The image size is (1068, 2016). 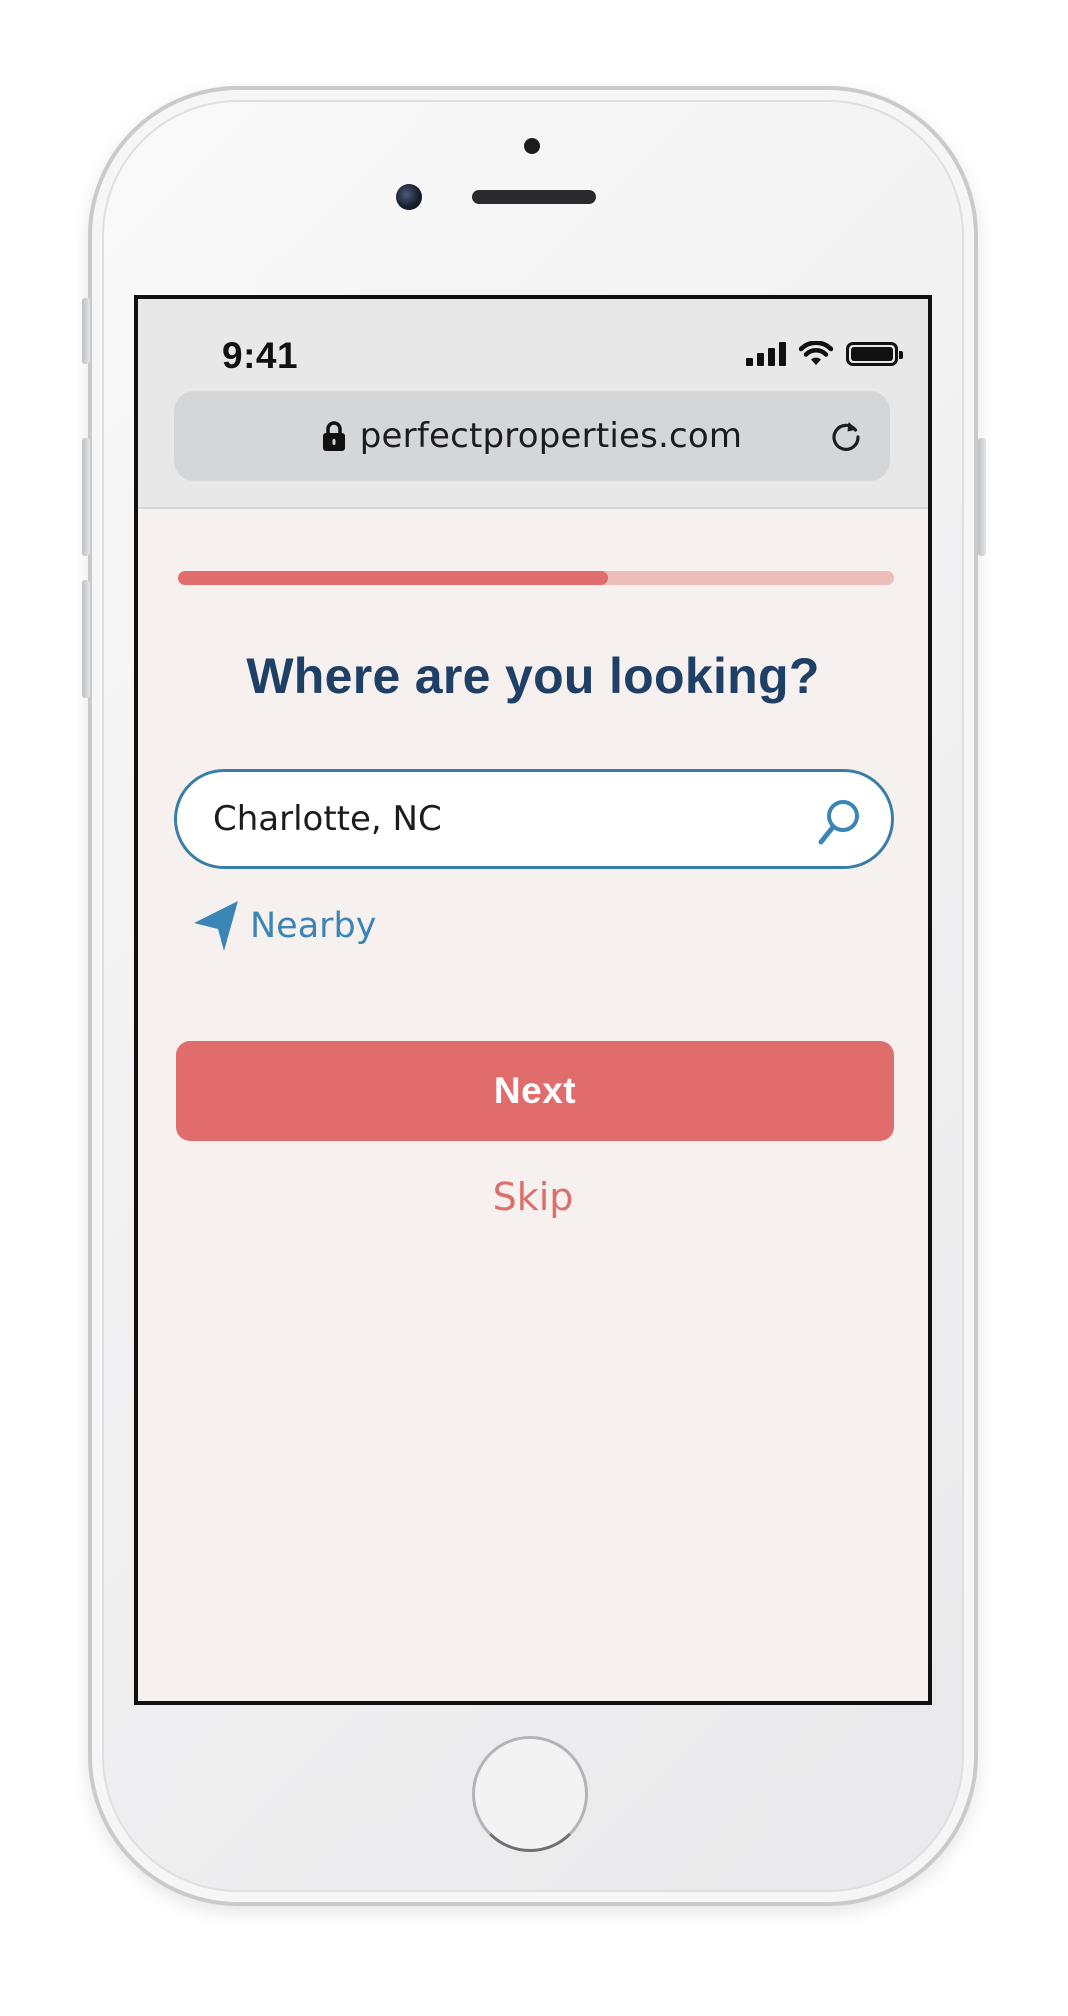 I want to click on next-button: Next, so click(x=535, y=1091).